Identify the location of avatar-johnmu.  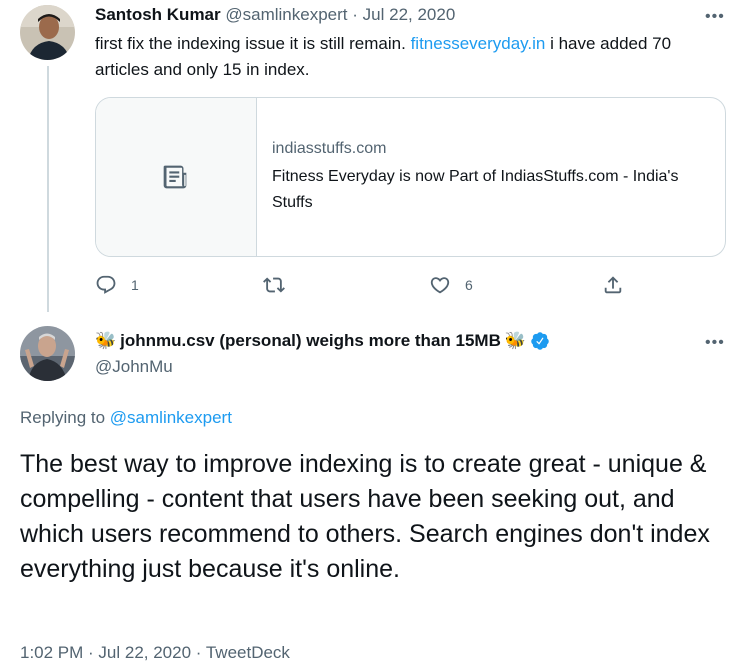
(47, 353).